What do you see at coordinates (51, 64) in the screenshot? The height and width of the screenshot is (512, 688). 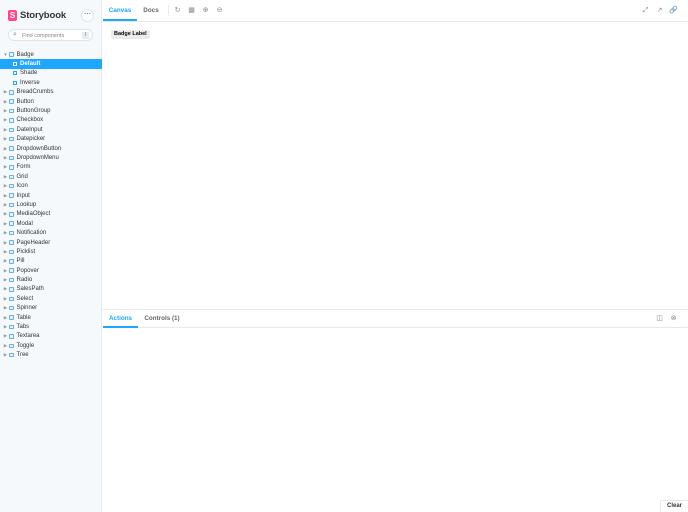 I see `story-item-default: Default` at bounding box center [51, 64].